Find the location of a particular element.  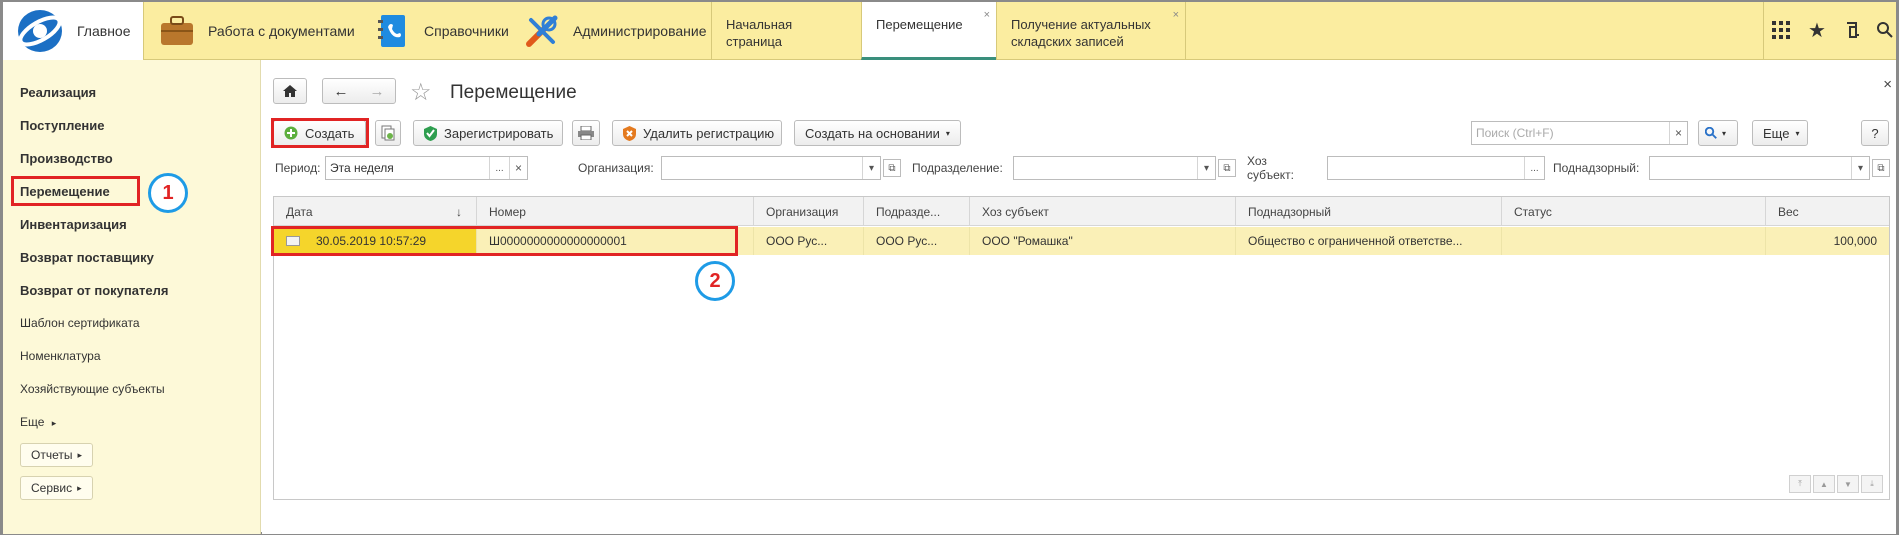

print-button is located at coordinates (586, 133).